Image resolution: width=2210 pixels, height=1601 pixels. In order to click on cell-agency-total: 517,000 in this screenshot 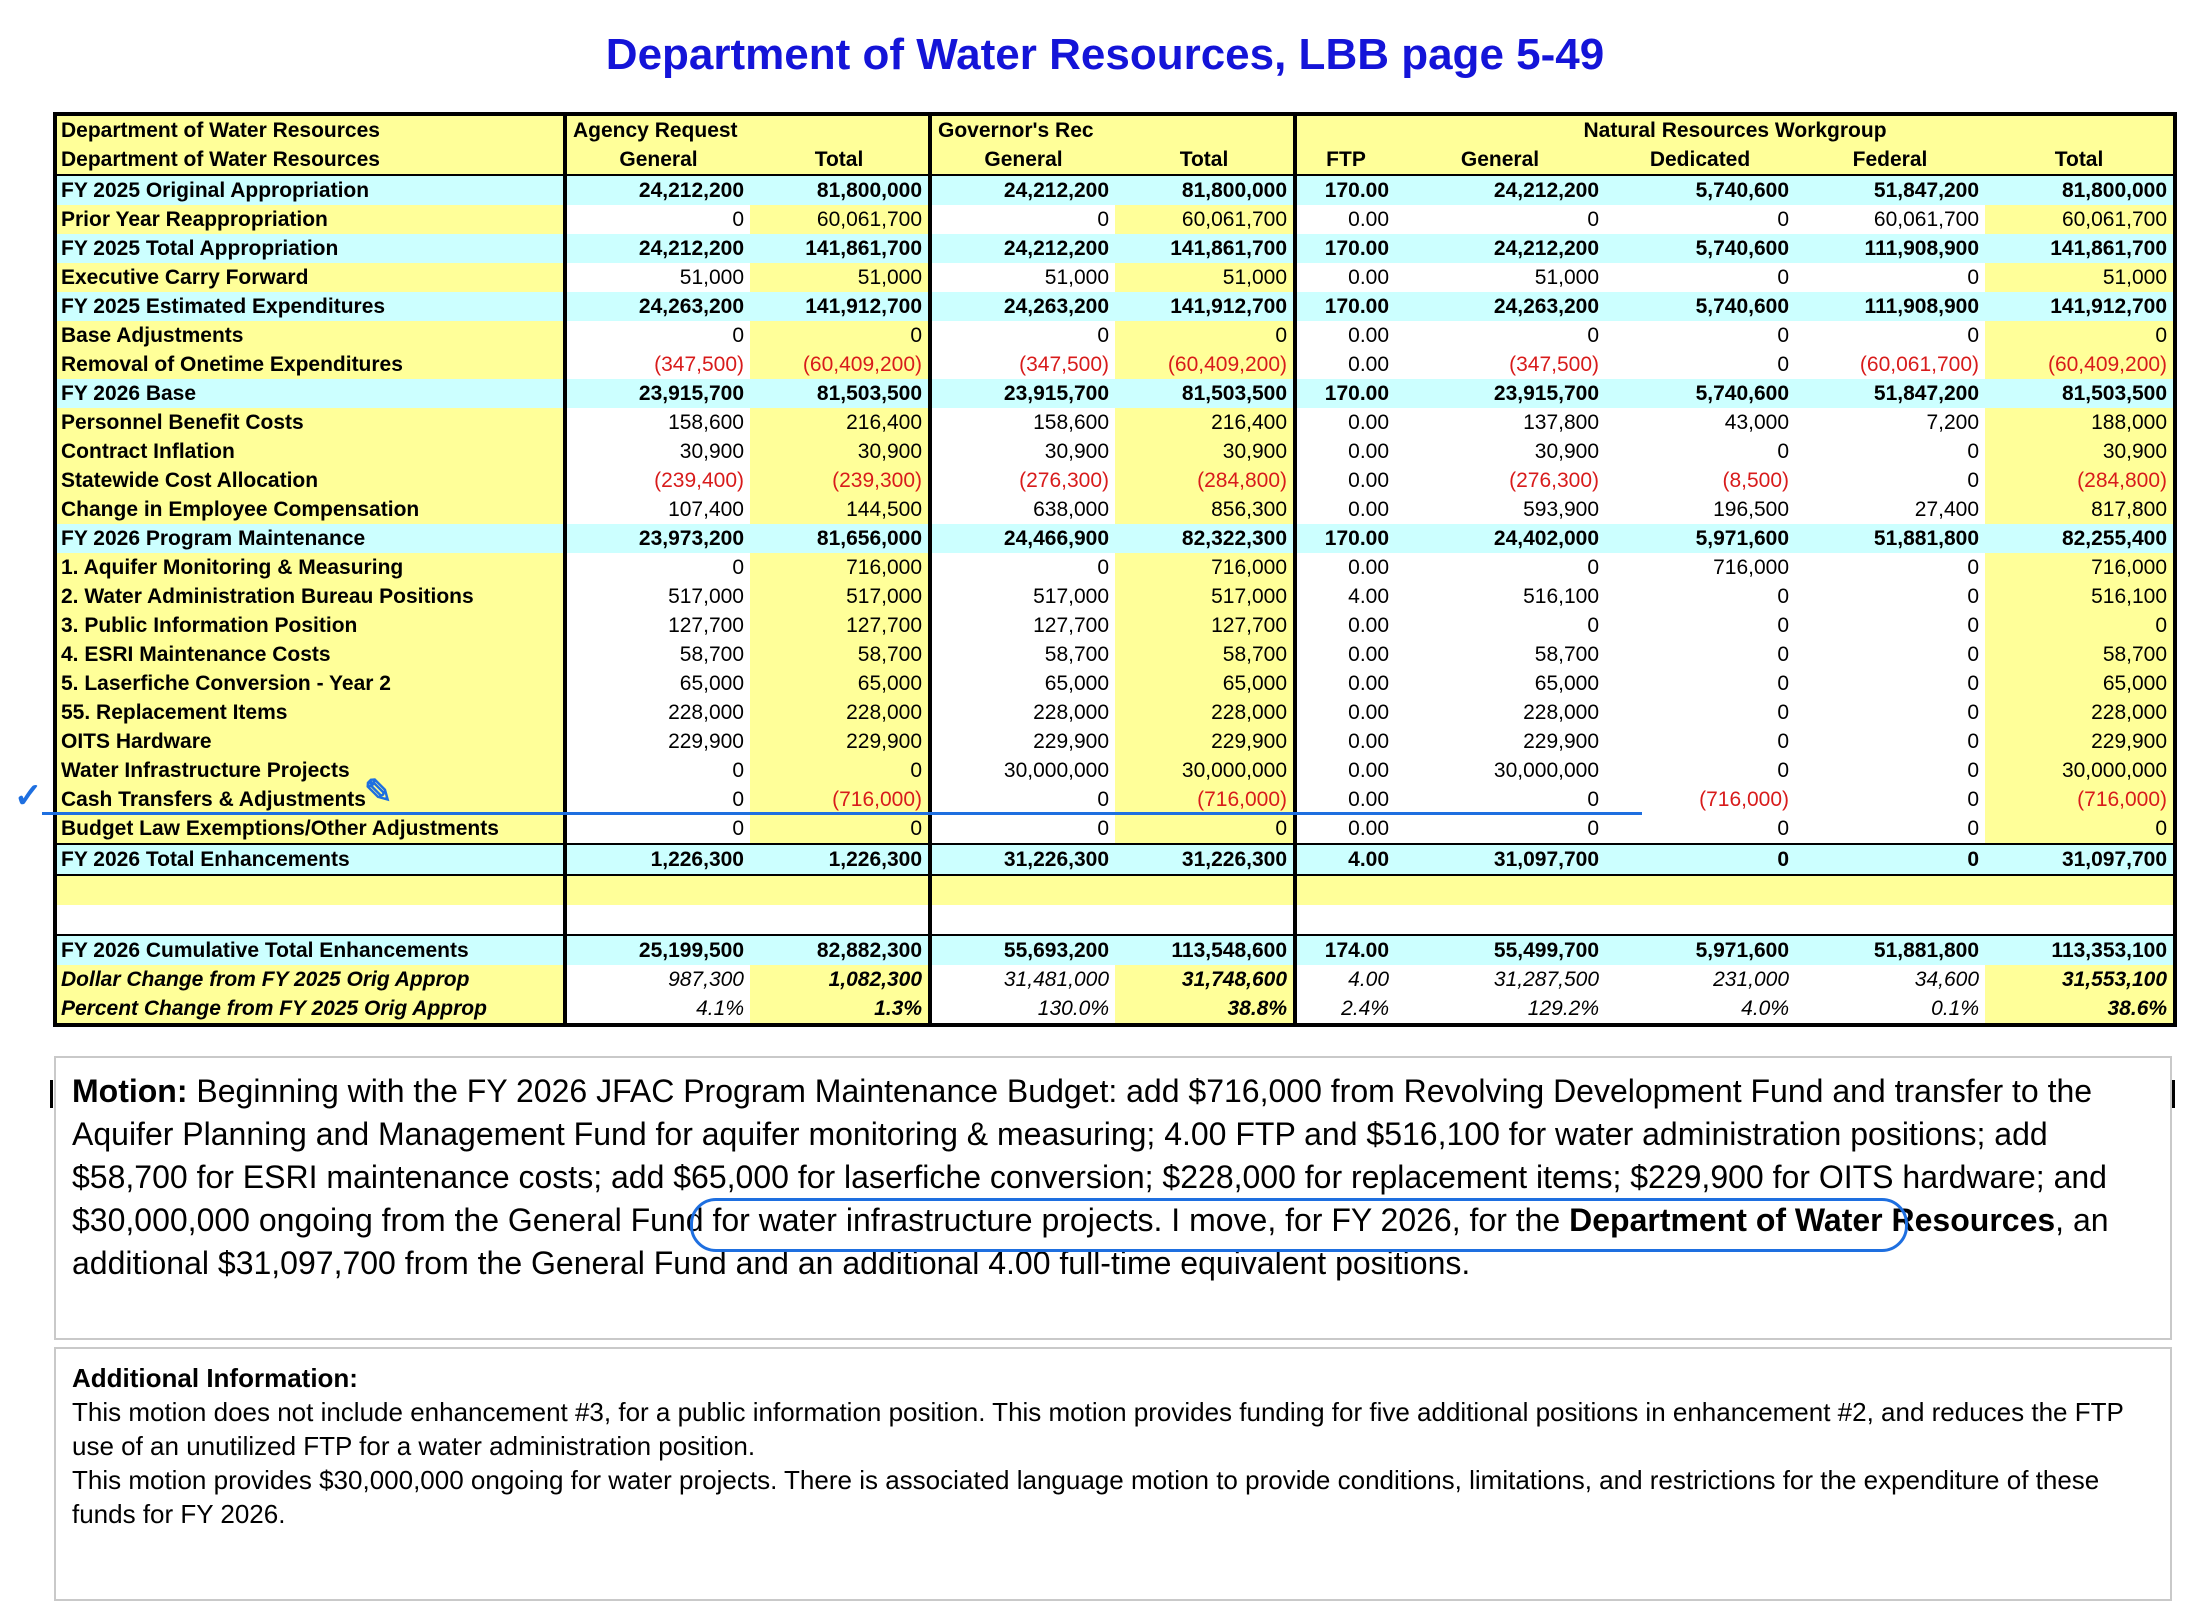, I will do `click(841, 596)`.